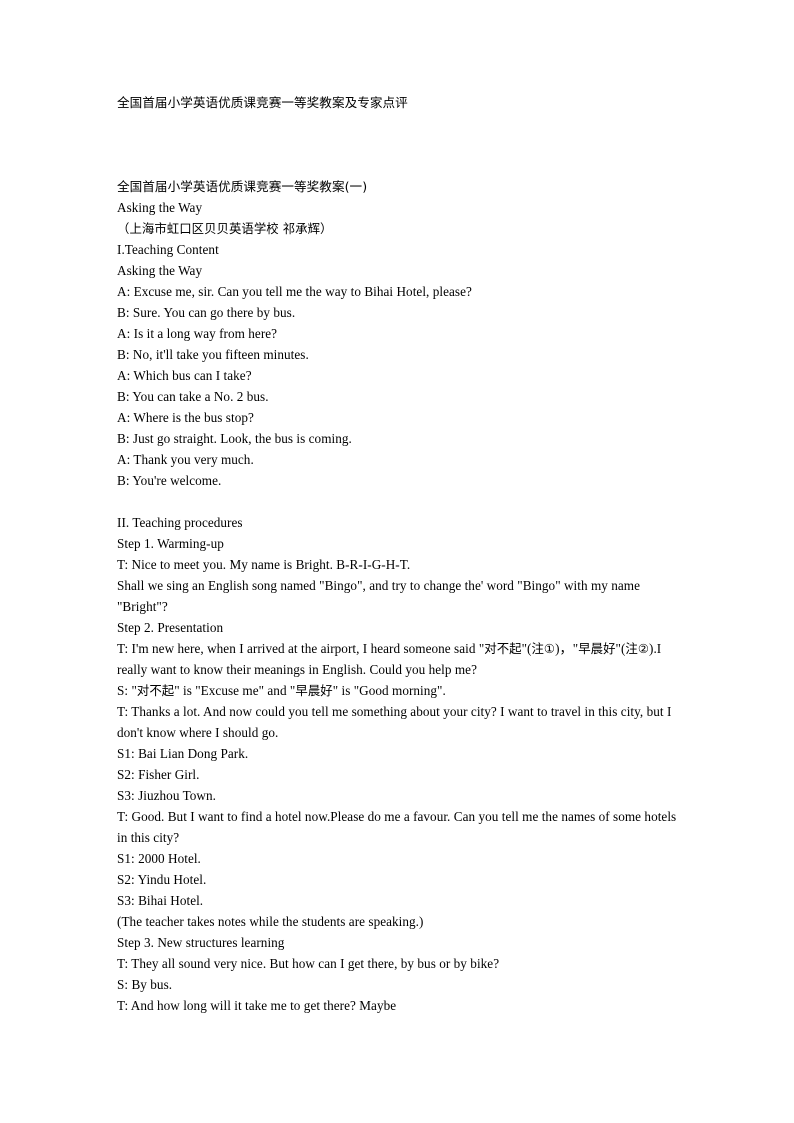 This screenshot has width=794, height=1123. Describe the element at coordinates (168, 249) in the screenshot. I see `teaching-content-heading: I.Teaching Content` at that location.